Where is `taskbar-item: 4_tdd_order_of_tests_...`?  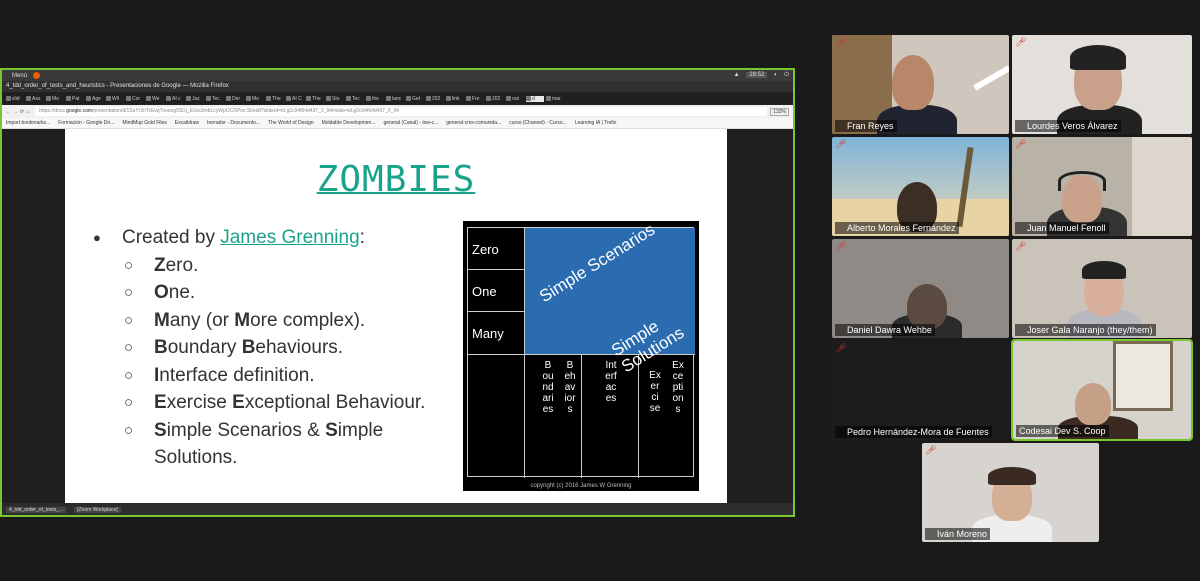
taskbar-item: 4_tdd_order_of_tests_... is located at coordinates (36, 510).